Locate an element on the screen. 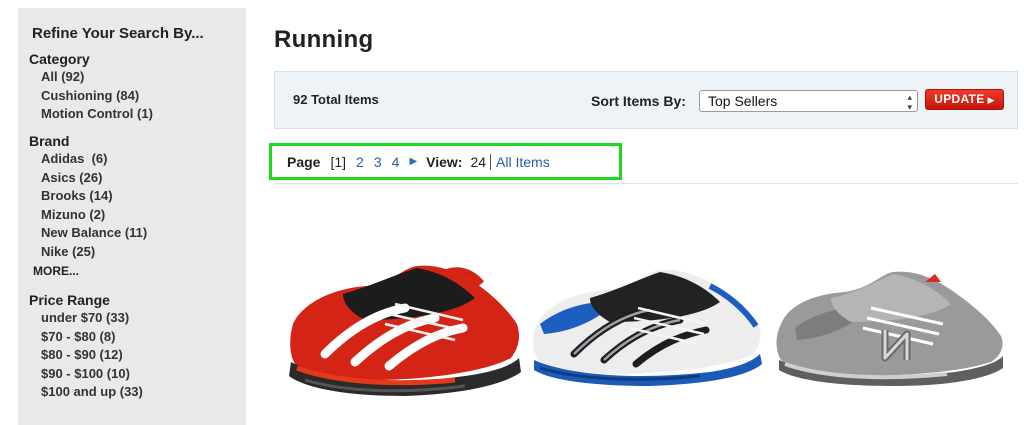  shoe-white-blue-icon is located at coordinates (647, 327).